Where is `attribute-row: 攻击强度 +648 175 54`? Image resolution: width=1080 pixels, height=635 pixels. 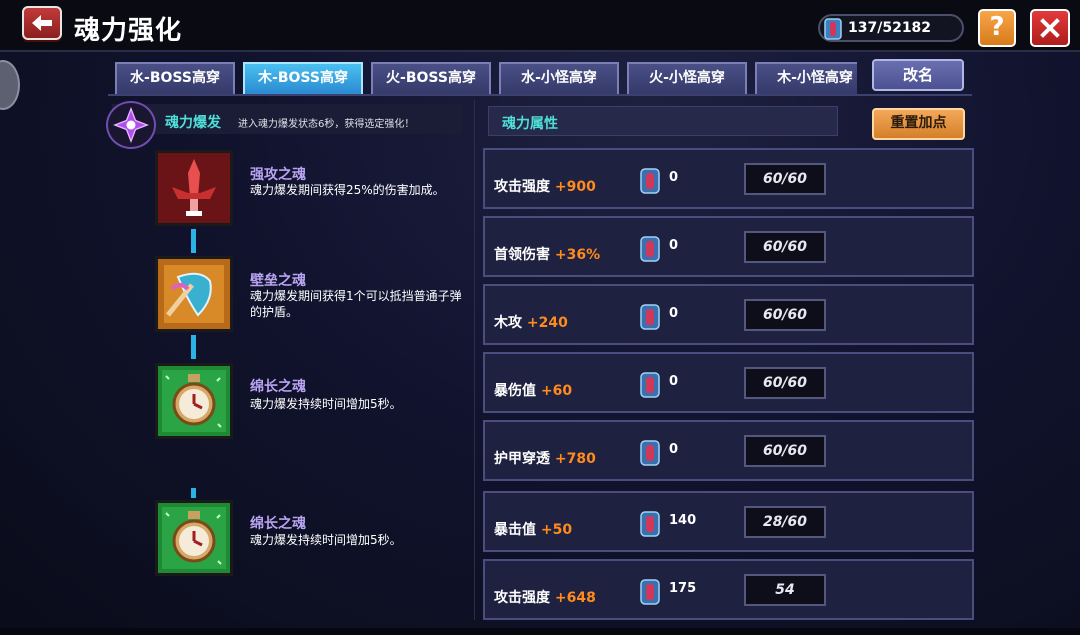 attribute-row: 攻击强度 +648 175 54 is located at coordinates (728, 589).